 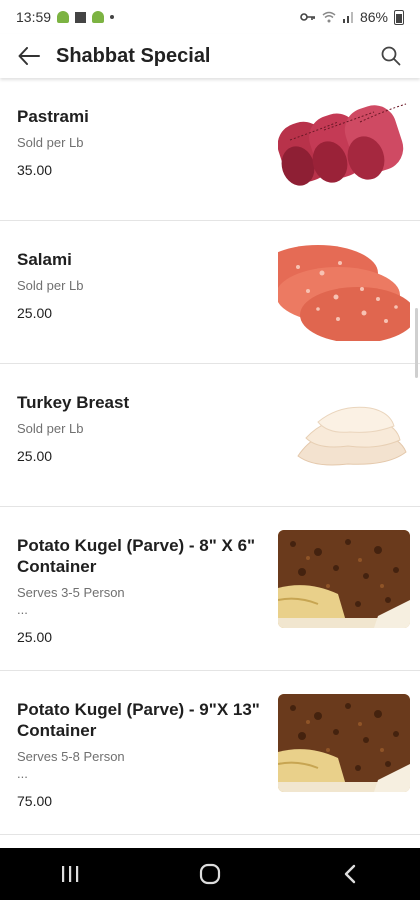 I want to click on item-subtitle: Serves 5-8 Person, so click(x=71, y=756).